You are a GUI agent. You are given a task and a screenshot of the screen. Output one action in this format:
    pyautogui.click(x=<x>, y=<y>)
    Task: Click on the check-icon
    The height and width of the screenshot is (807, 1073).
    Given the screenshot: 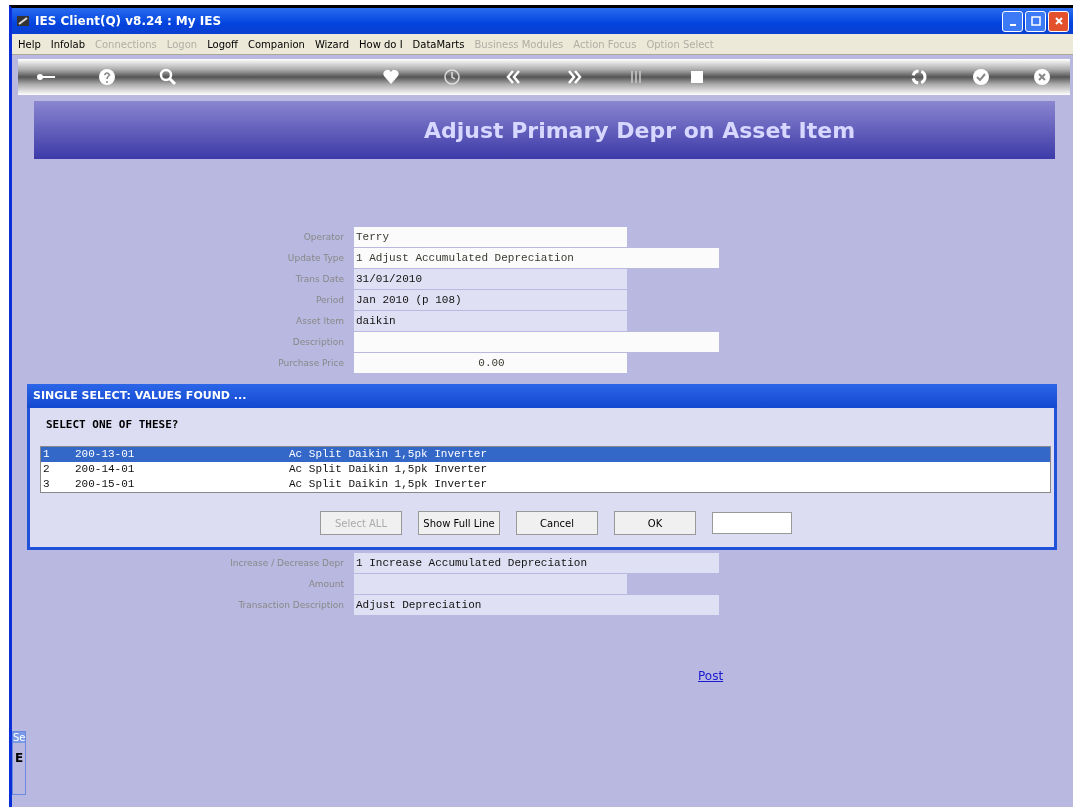 What is the action you would take?
    pyautogui.click(x=980, y=77)
    